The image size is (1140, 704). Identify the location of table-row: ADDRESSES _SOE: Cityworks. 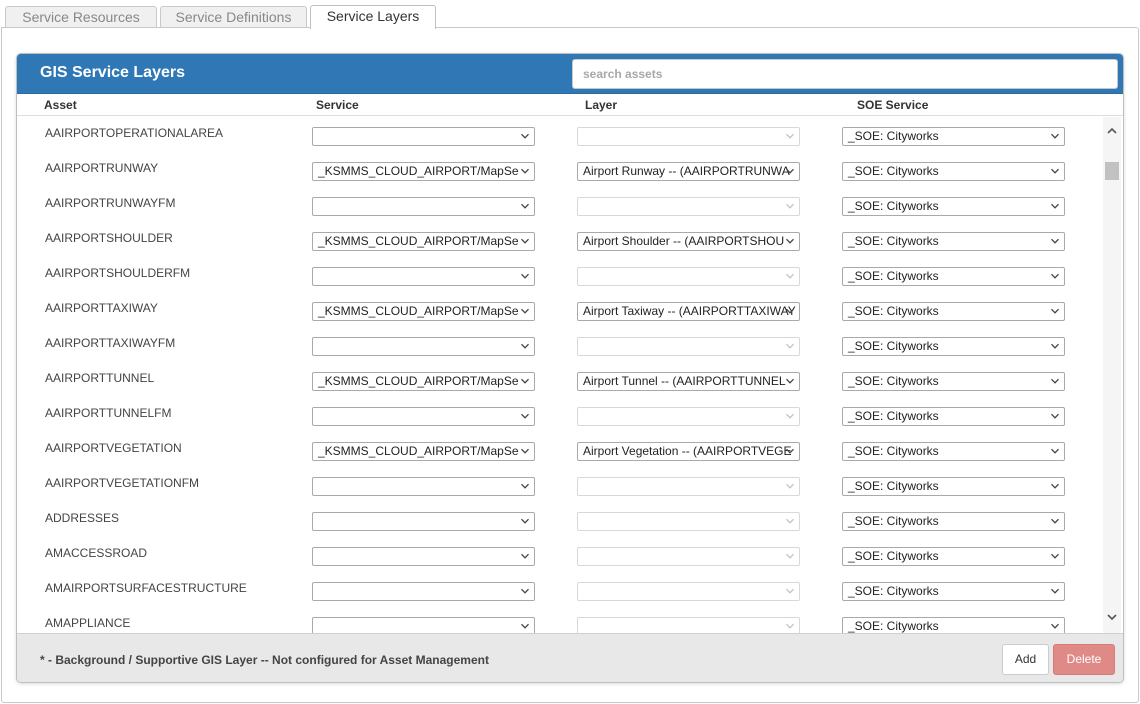
(560, 519).